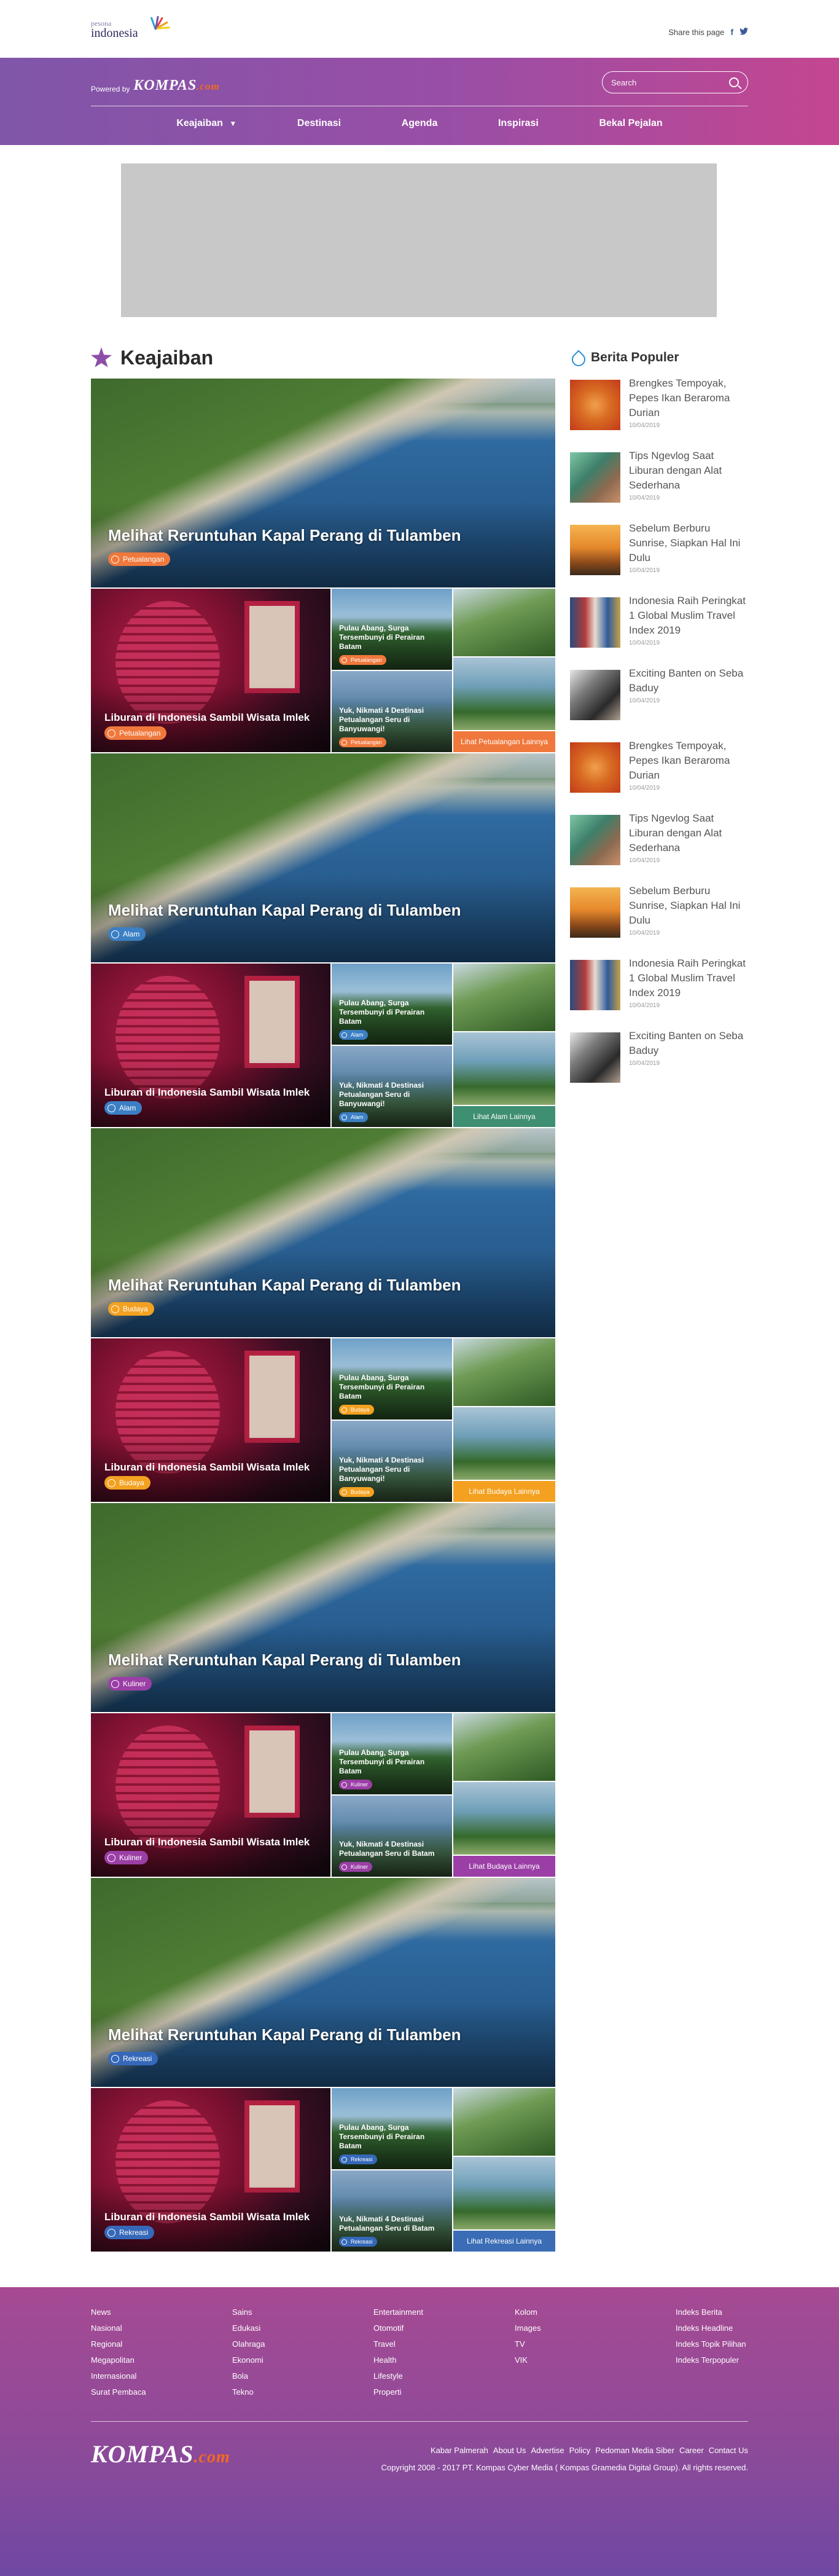 The height and width of the screenshot is (2576, 839). Describe the element at coordinates (419, 240) in the screenshot. I see `ad-banner` at that location.